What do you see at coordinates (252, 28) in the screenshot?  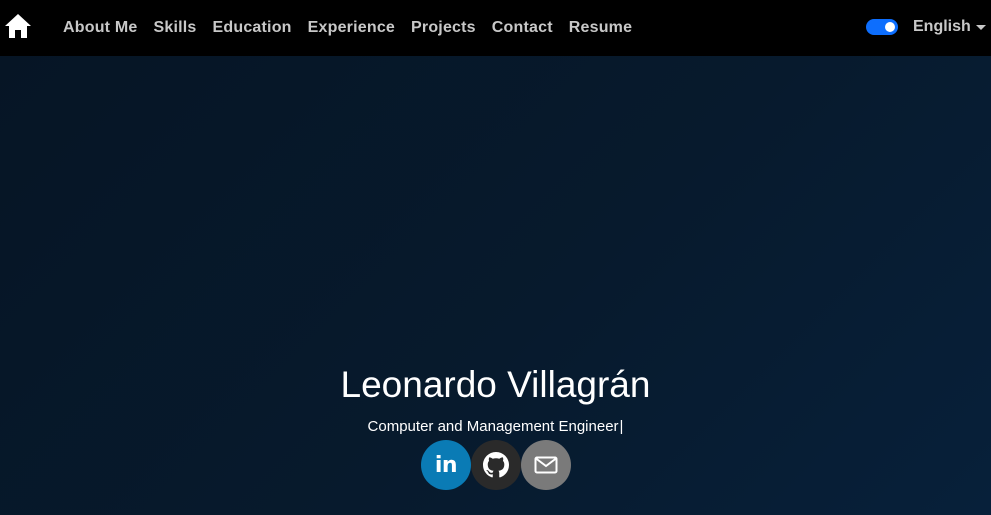 I see `nav-link-education: Education` at bounding box center [252, 28].